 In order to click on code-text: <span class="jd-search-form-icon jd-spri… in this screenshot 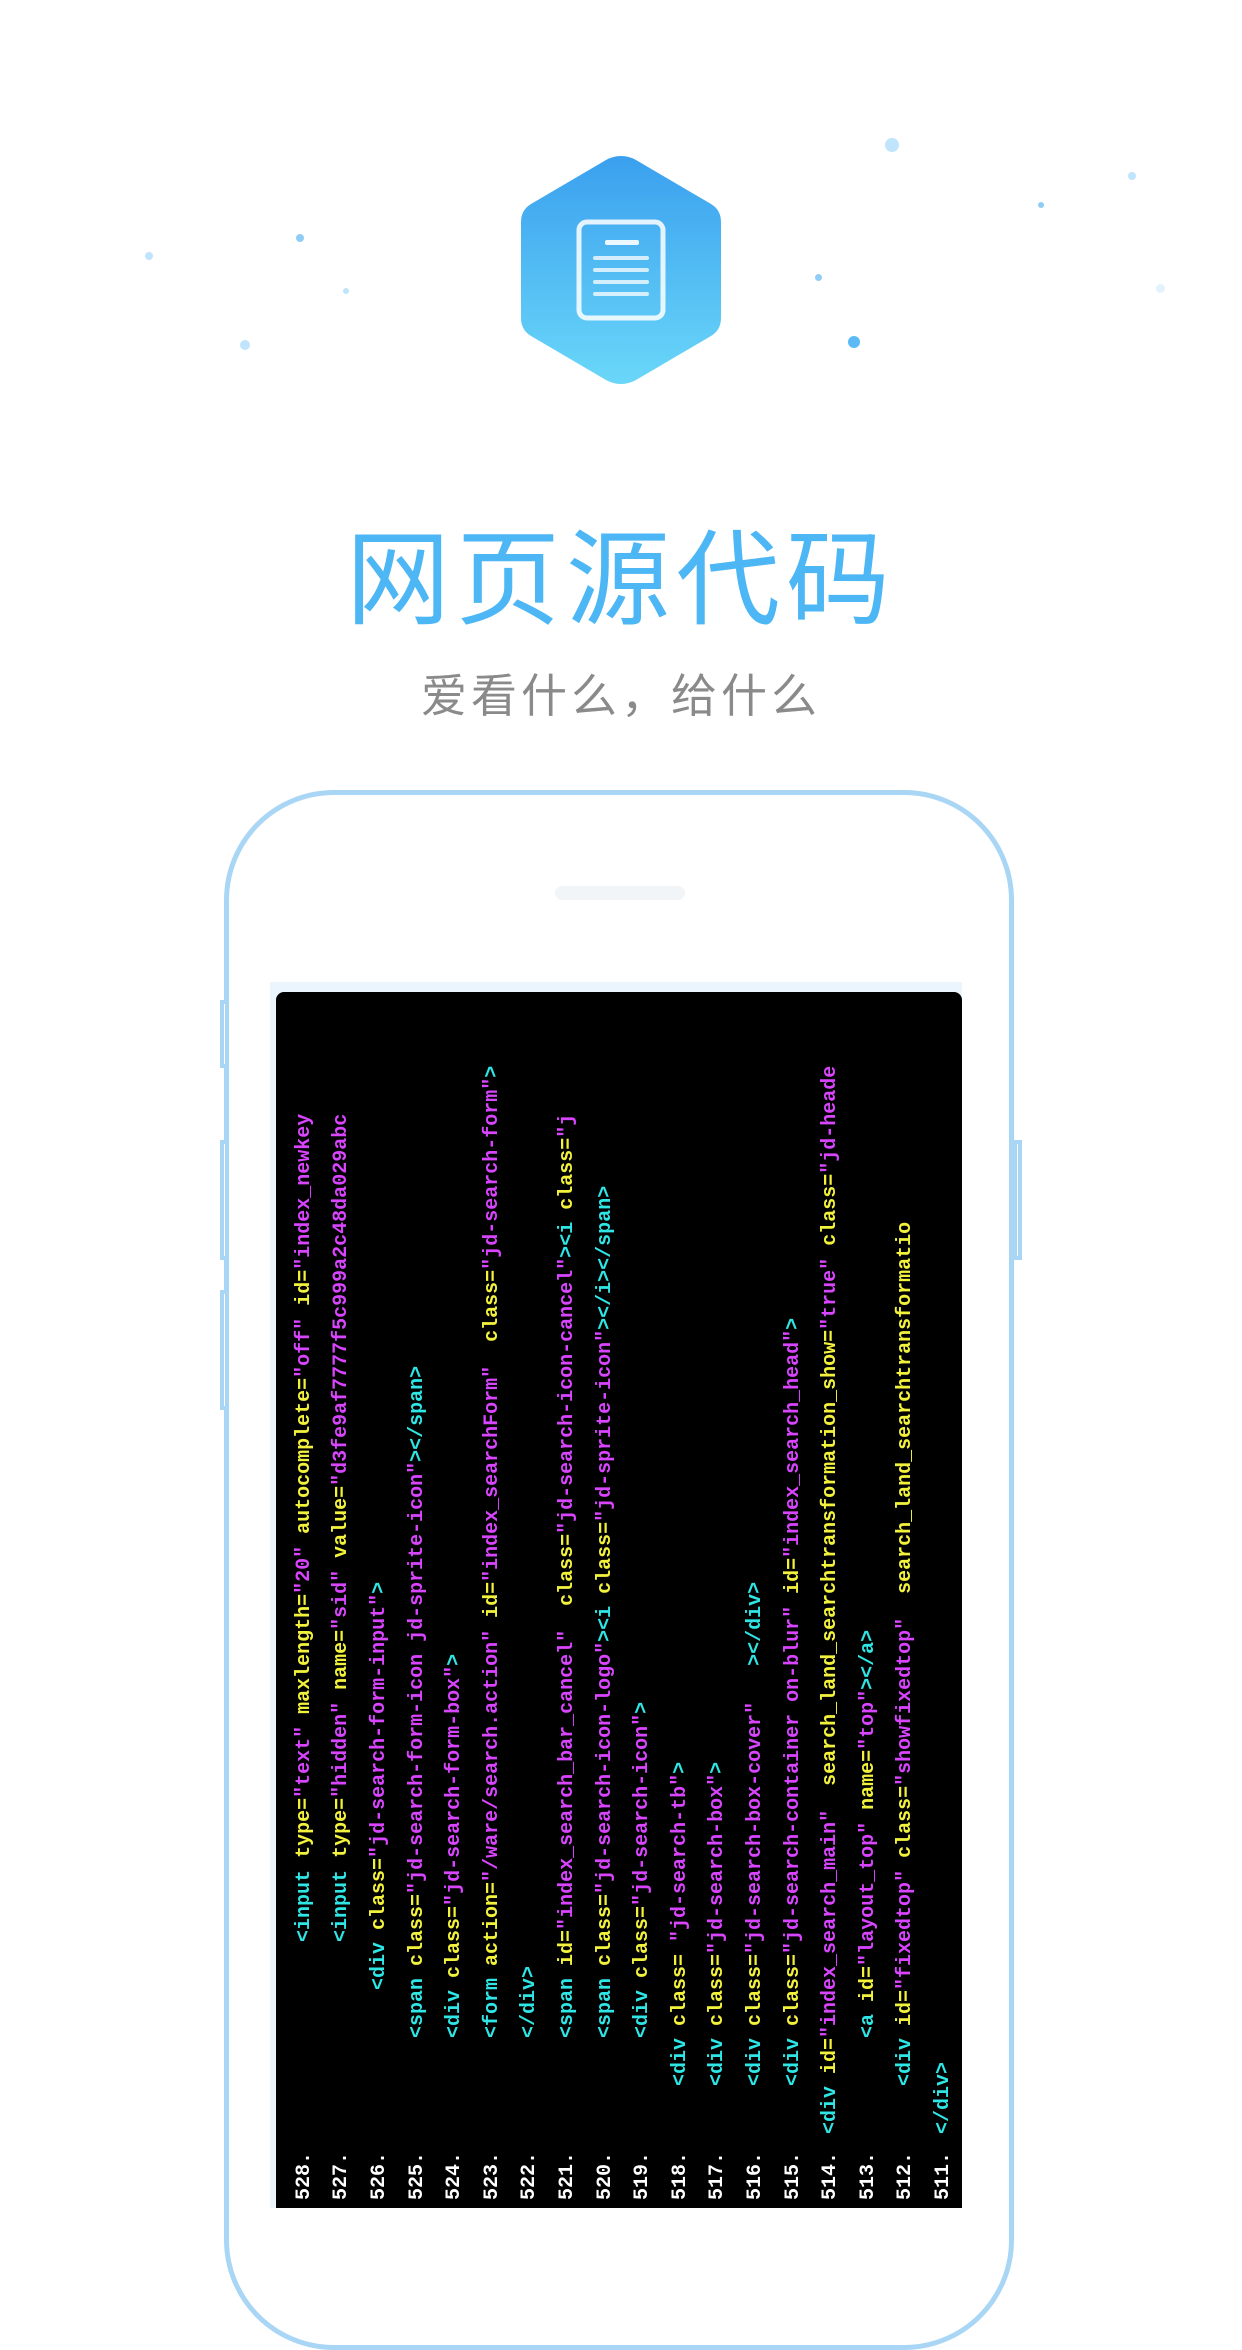, I will do `click(417, 1756)`.